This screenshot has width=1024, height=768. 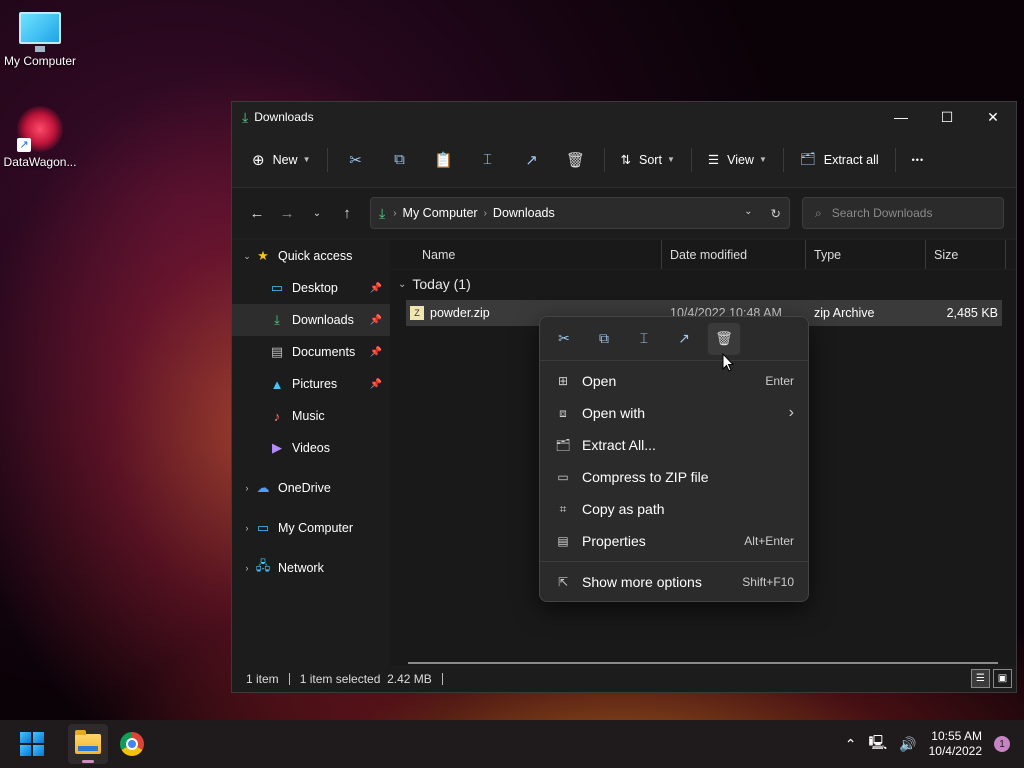 What do you see at coordinates (524, 213) in the screenshot?
I see `breadcrumb-downloads: Downloads` at bounding box center [524, 213].